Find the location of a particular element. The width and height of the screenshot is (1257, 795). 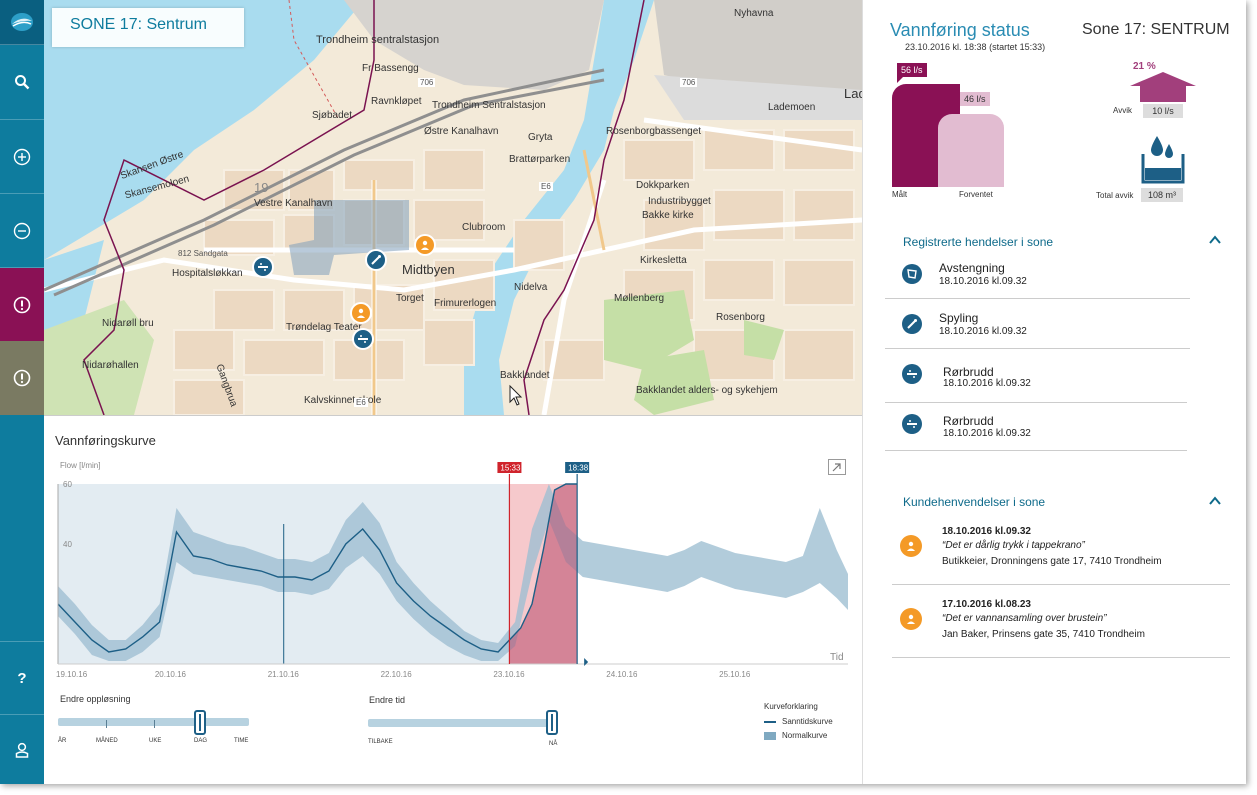

resolution-slider-handle is located at coordinates (200, 722).